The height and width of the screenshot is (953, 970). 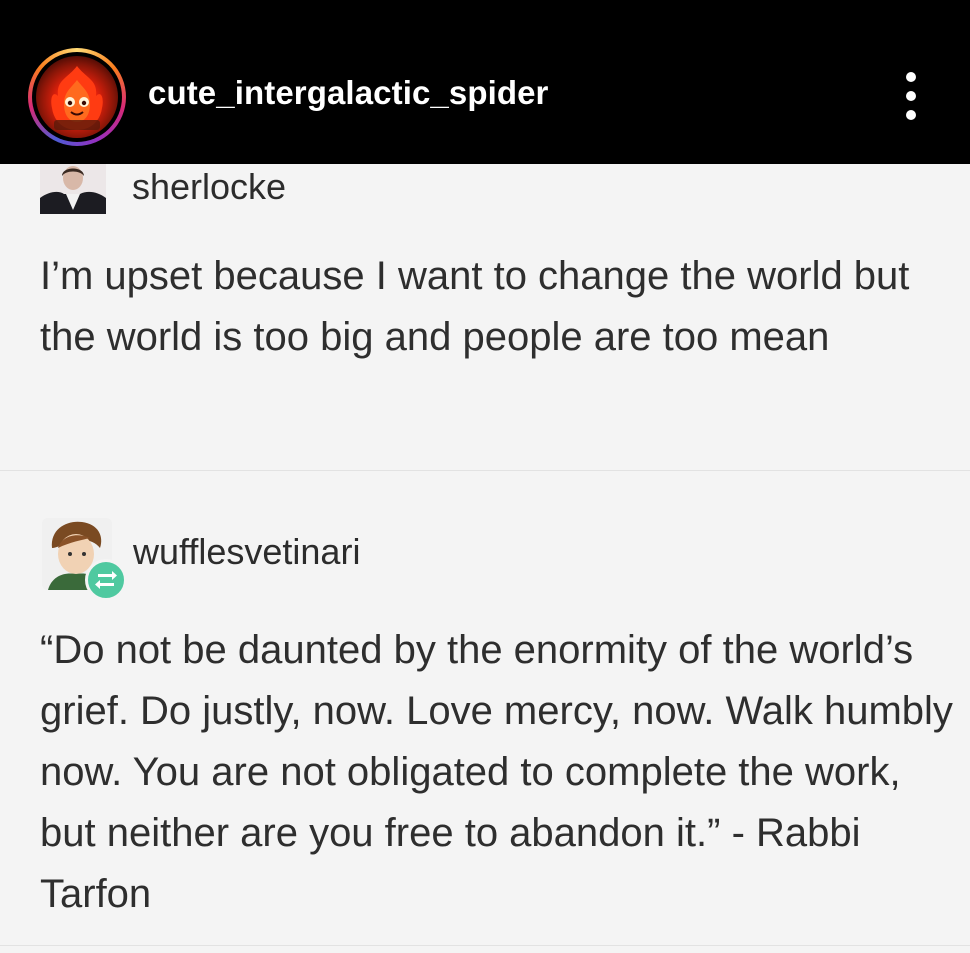 I want to click on calcifer-fire-art, so click(x=77, y=98).